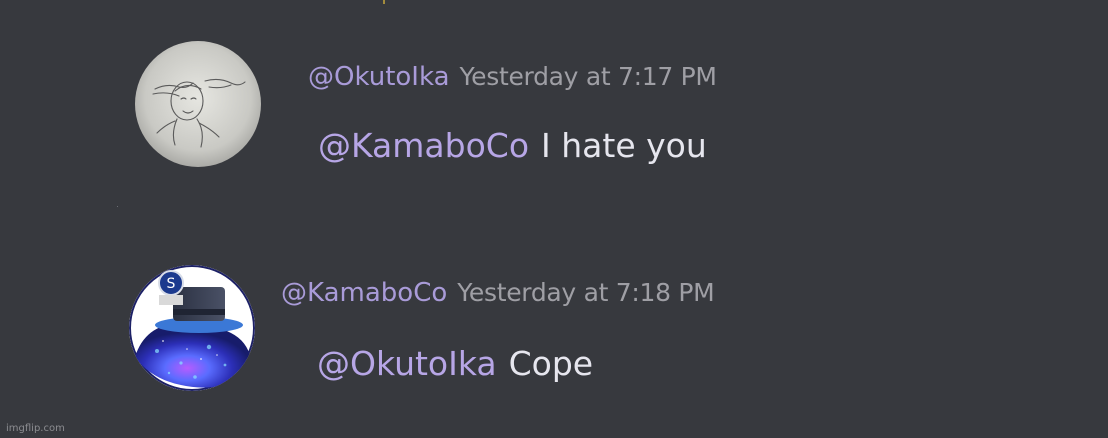 This screenshot has height=438, width=1108. What do you see at coordinates (586, 292) in the screenshot?
I see `timestamp: Yesterday at 7:18 PM` at bounding box center [586, 292].